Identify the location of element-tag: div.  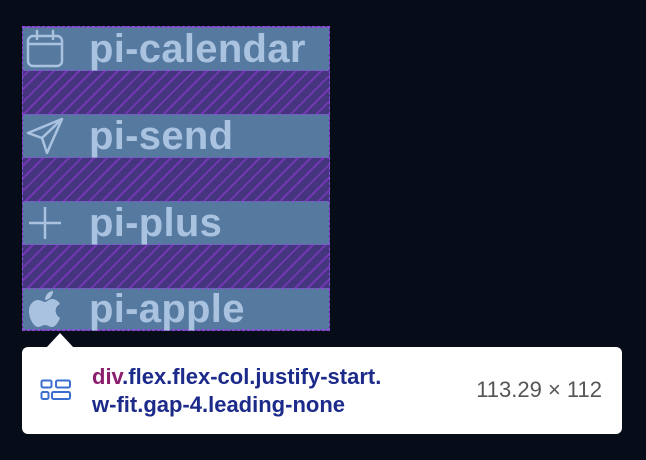
(107, 376).